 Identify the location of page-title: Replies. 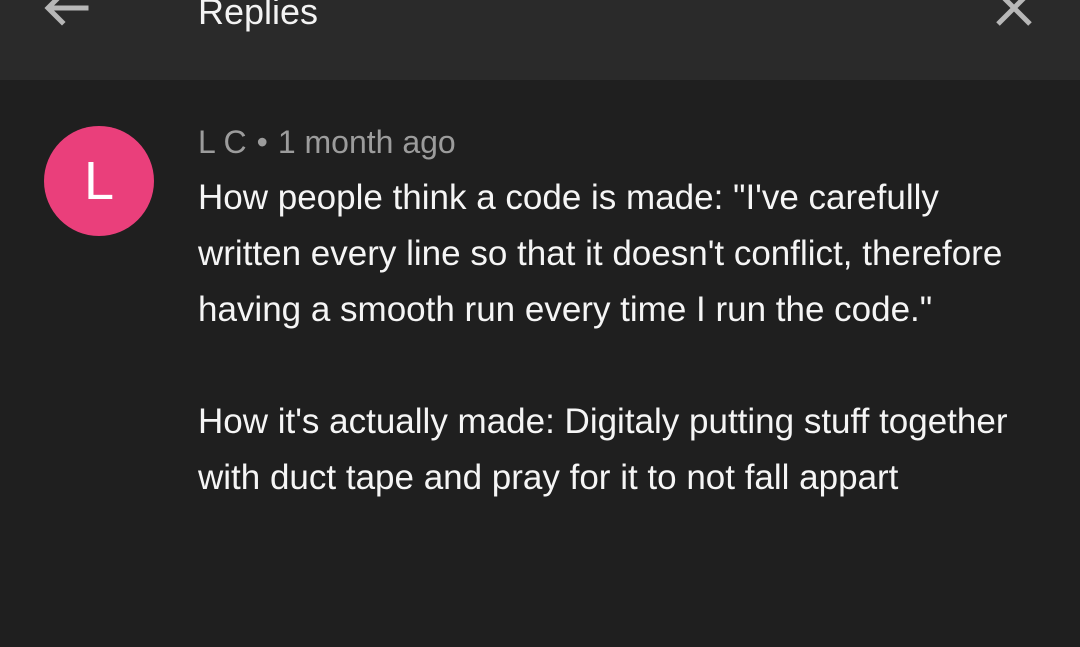
(258, 16).